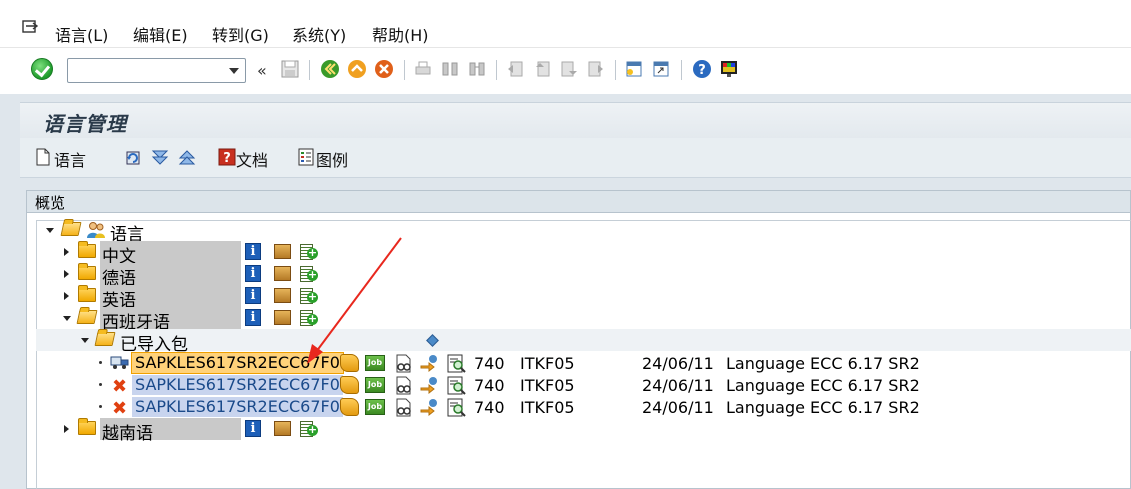  I want to click on cancel-icon, so click(384, 69).